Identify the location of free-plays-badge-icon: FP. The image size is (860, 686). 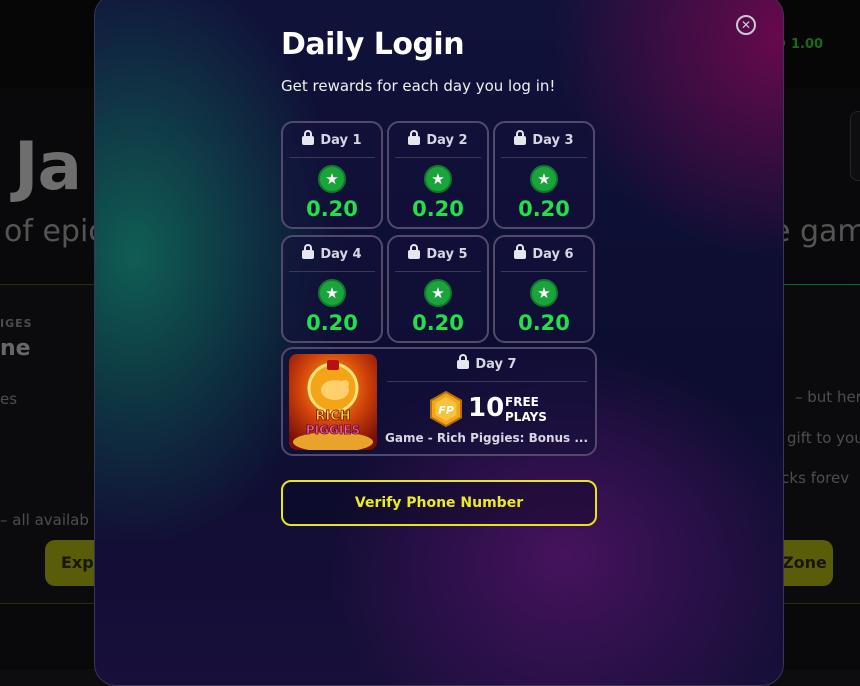
(446, 409).